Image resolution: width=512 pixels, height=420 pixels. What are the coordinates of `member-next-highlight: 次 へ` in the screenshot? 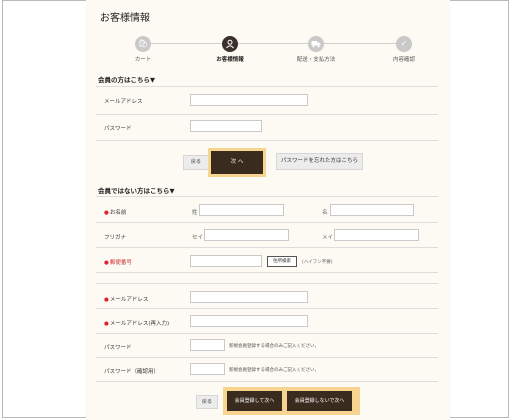 It's located at (237, 162).